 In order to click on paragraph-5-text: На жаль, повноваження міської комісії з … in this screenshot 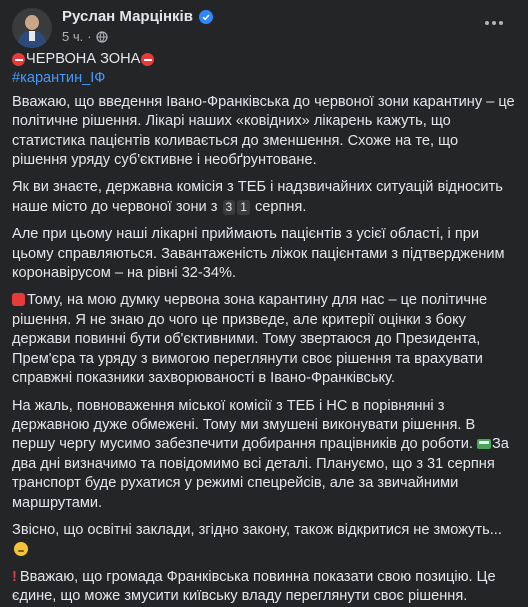, I will do `click(244, 425)`.